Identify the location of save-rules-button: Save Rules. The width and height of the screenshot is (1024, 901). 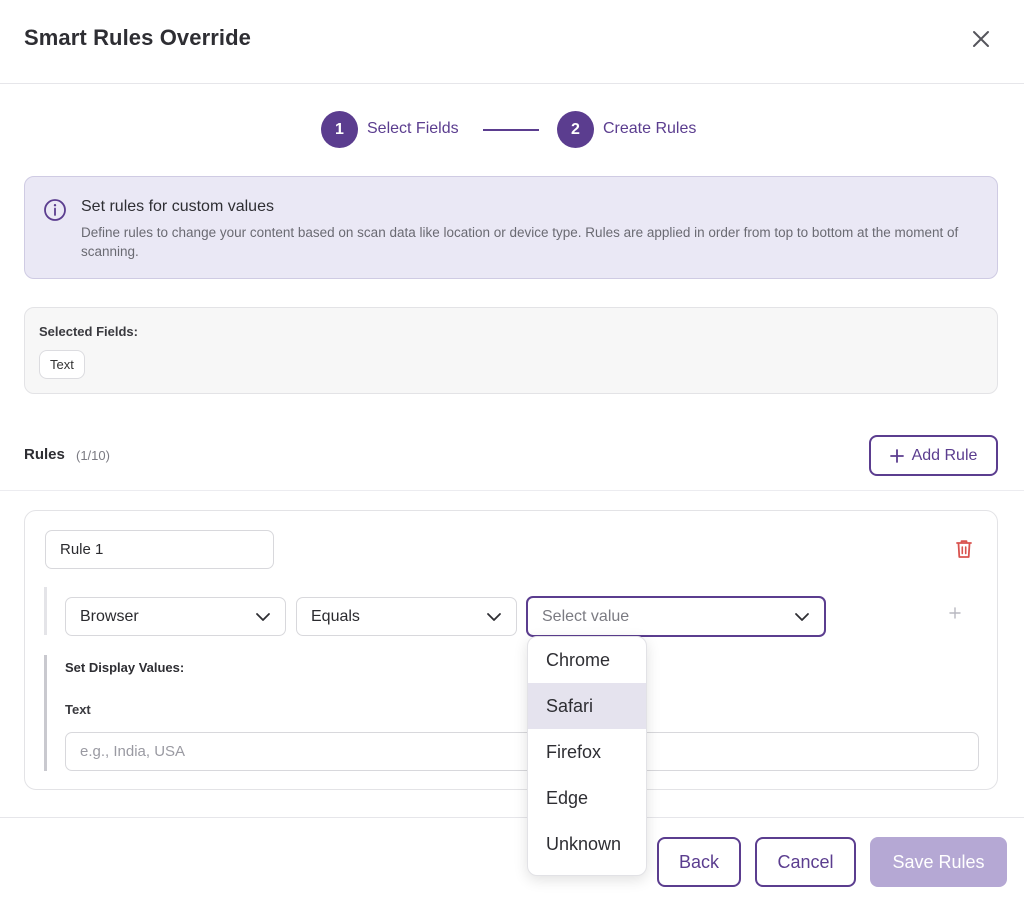
(938, 862).